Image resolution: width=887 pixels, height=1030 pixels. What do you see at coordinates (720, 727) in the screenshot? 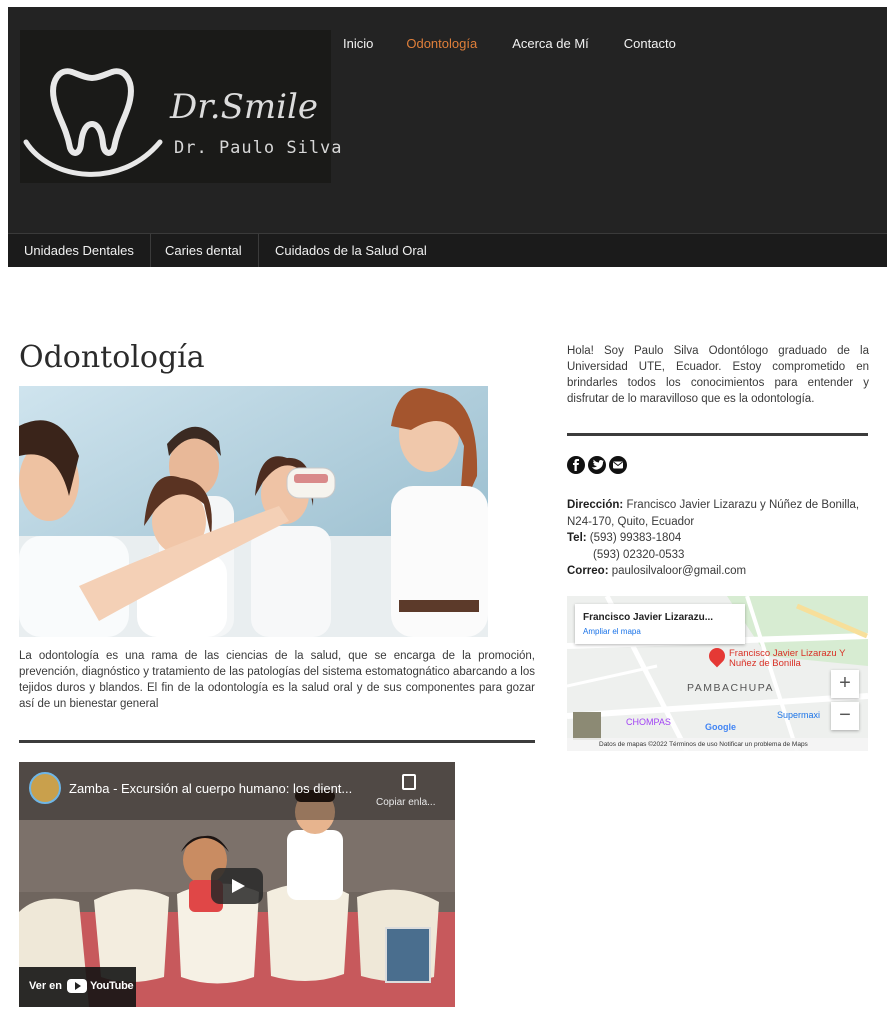
I see `google-logo: Google` at bounding box center [720, 727].